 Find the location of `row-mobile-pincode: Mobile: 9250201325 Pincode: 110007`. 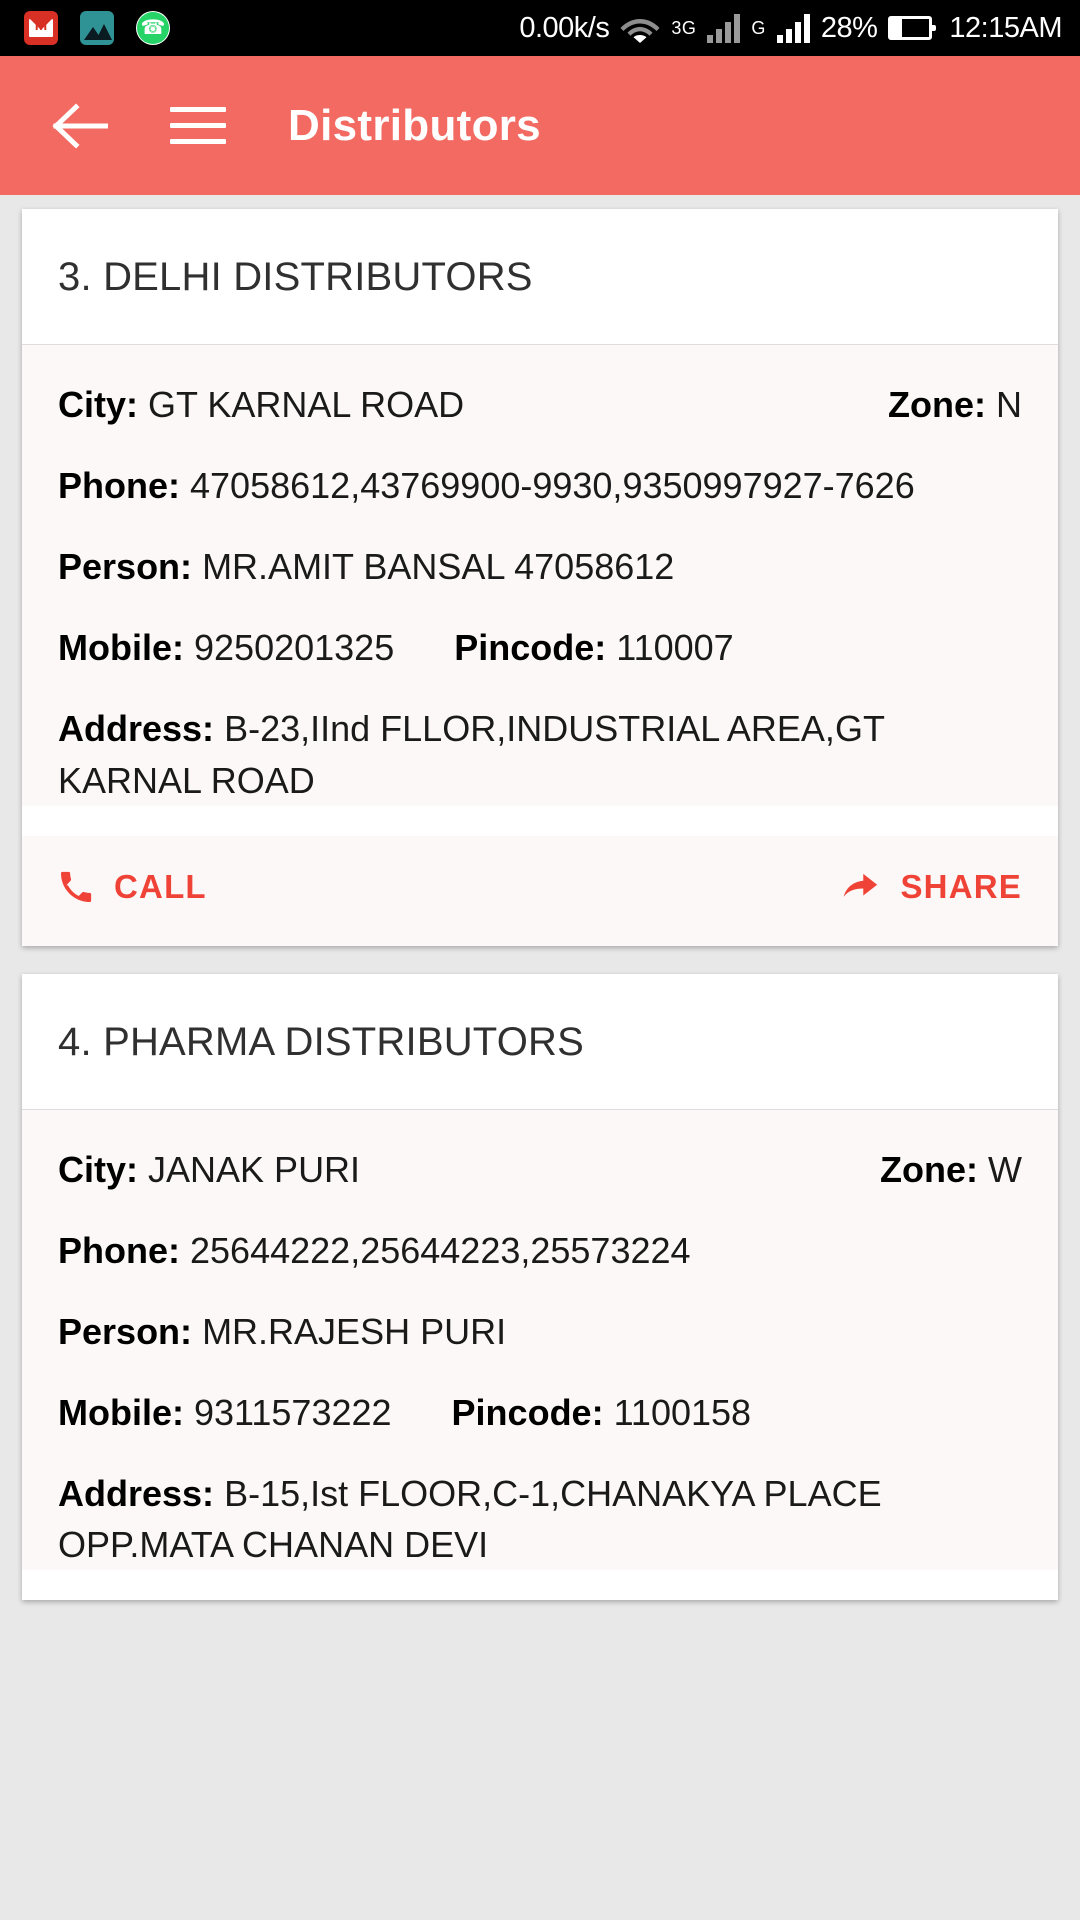

row-mobile-pincode: Mobile: 9250201325 Pincode: 110007 is located at coordinates (540, 647).